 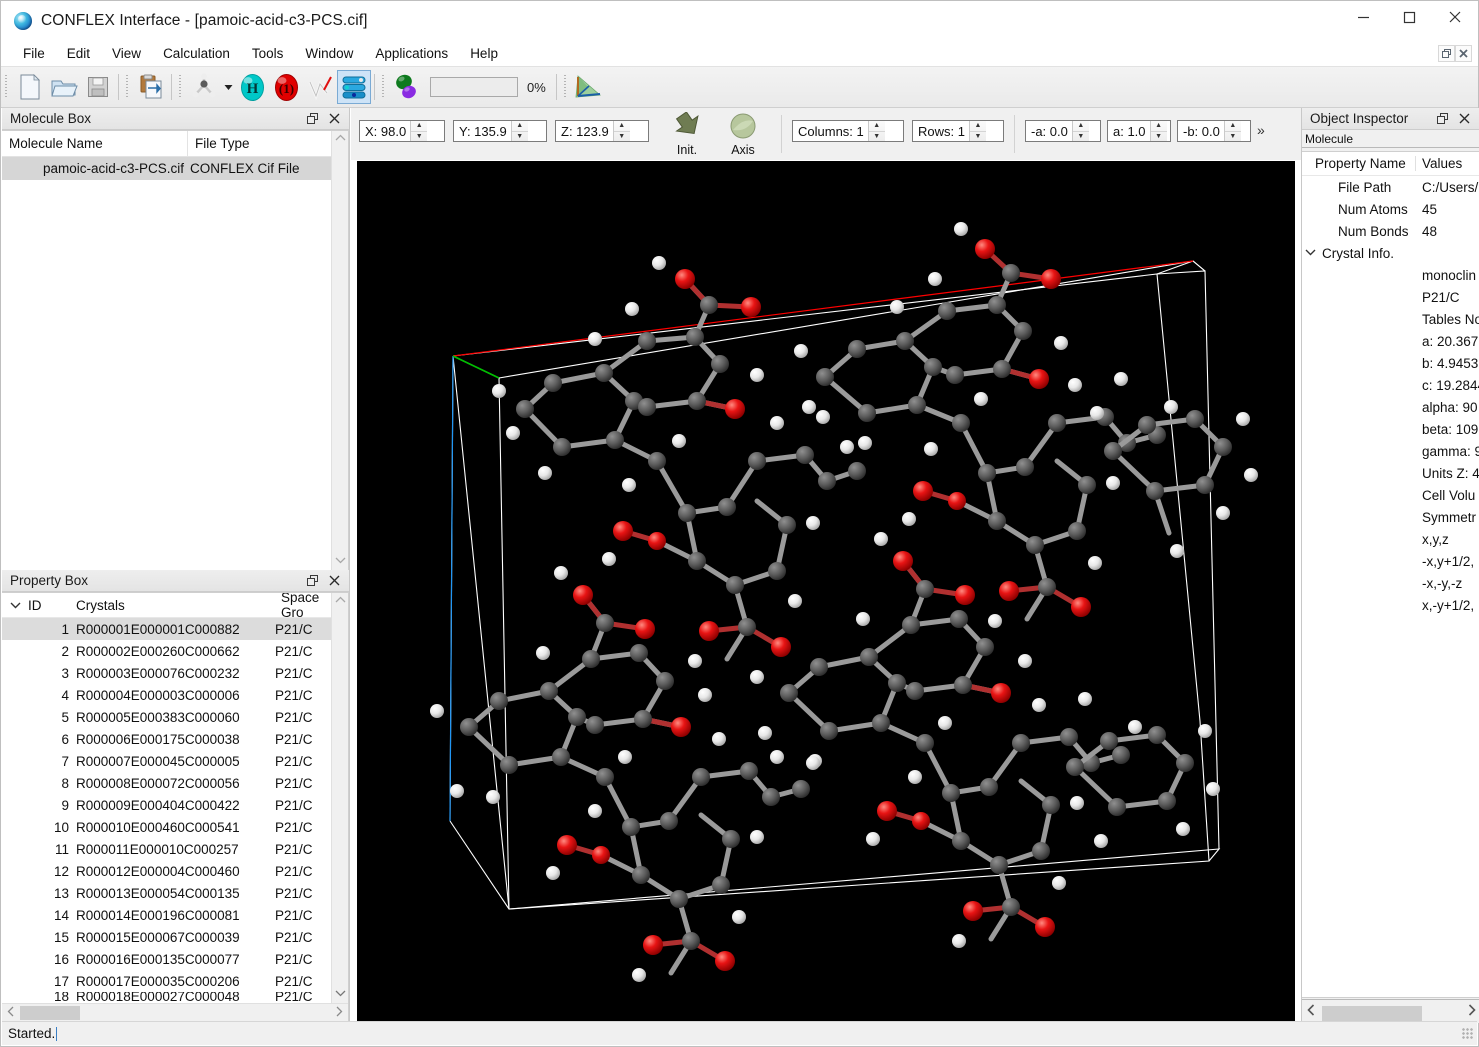 I want to click on rotation-z-spinner: Z: 123.9 ▲ ▼, so click(x=602, y=131).